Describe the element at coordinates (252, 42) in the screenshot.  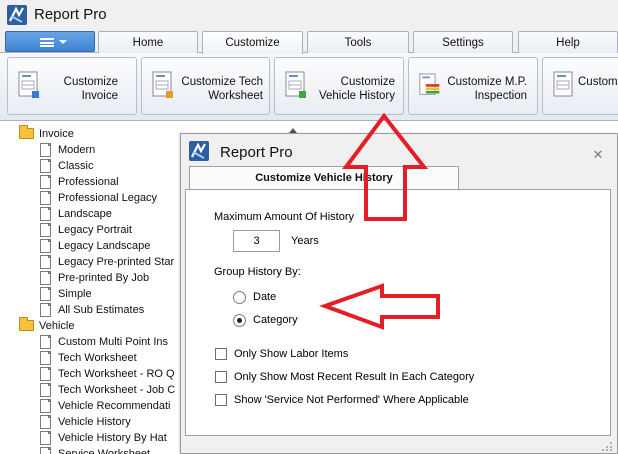
I see `tab-customize: Customize` at that location.